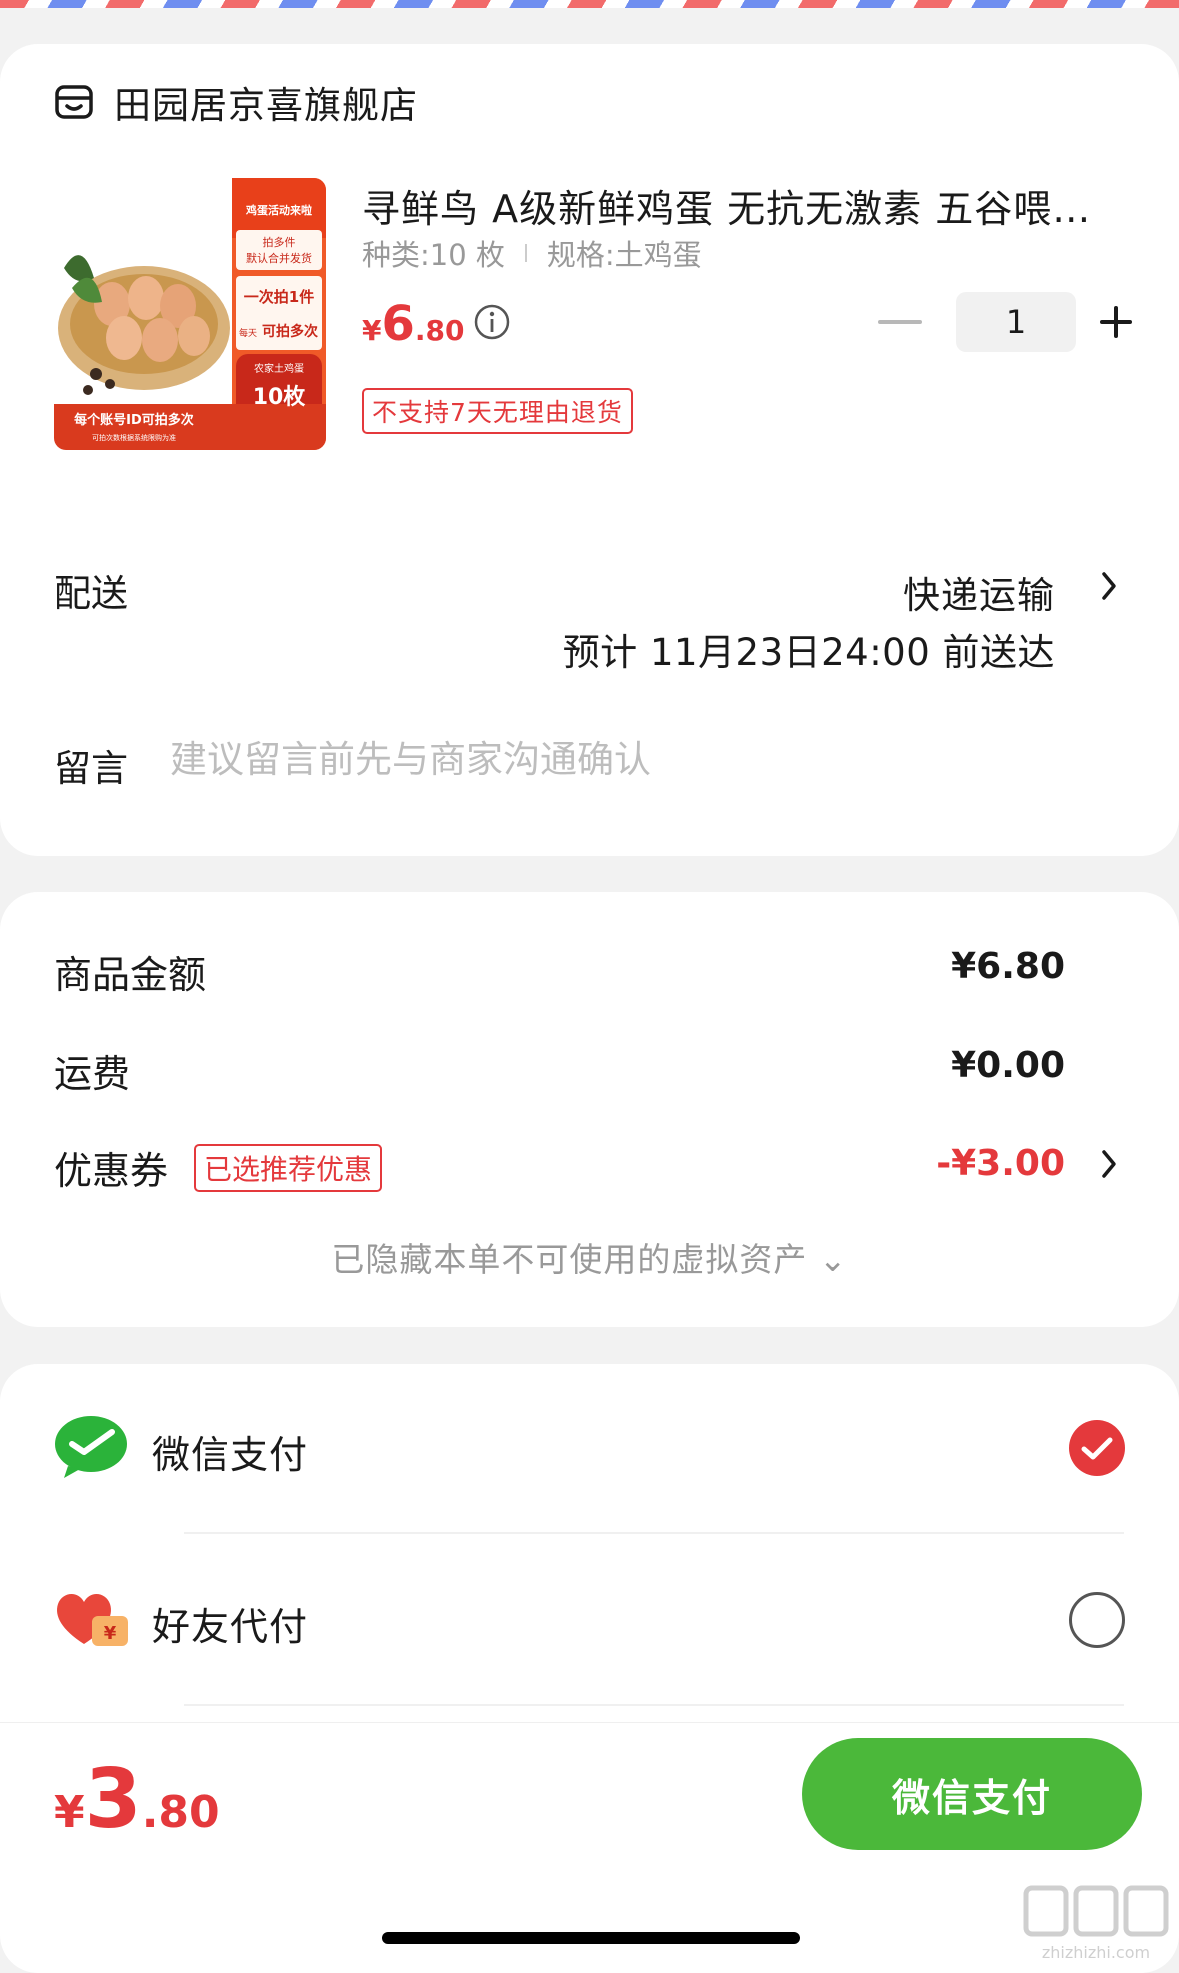  I want to click on payment-option-label: 微信支付, so click(230, 1455).